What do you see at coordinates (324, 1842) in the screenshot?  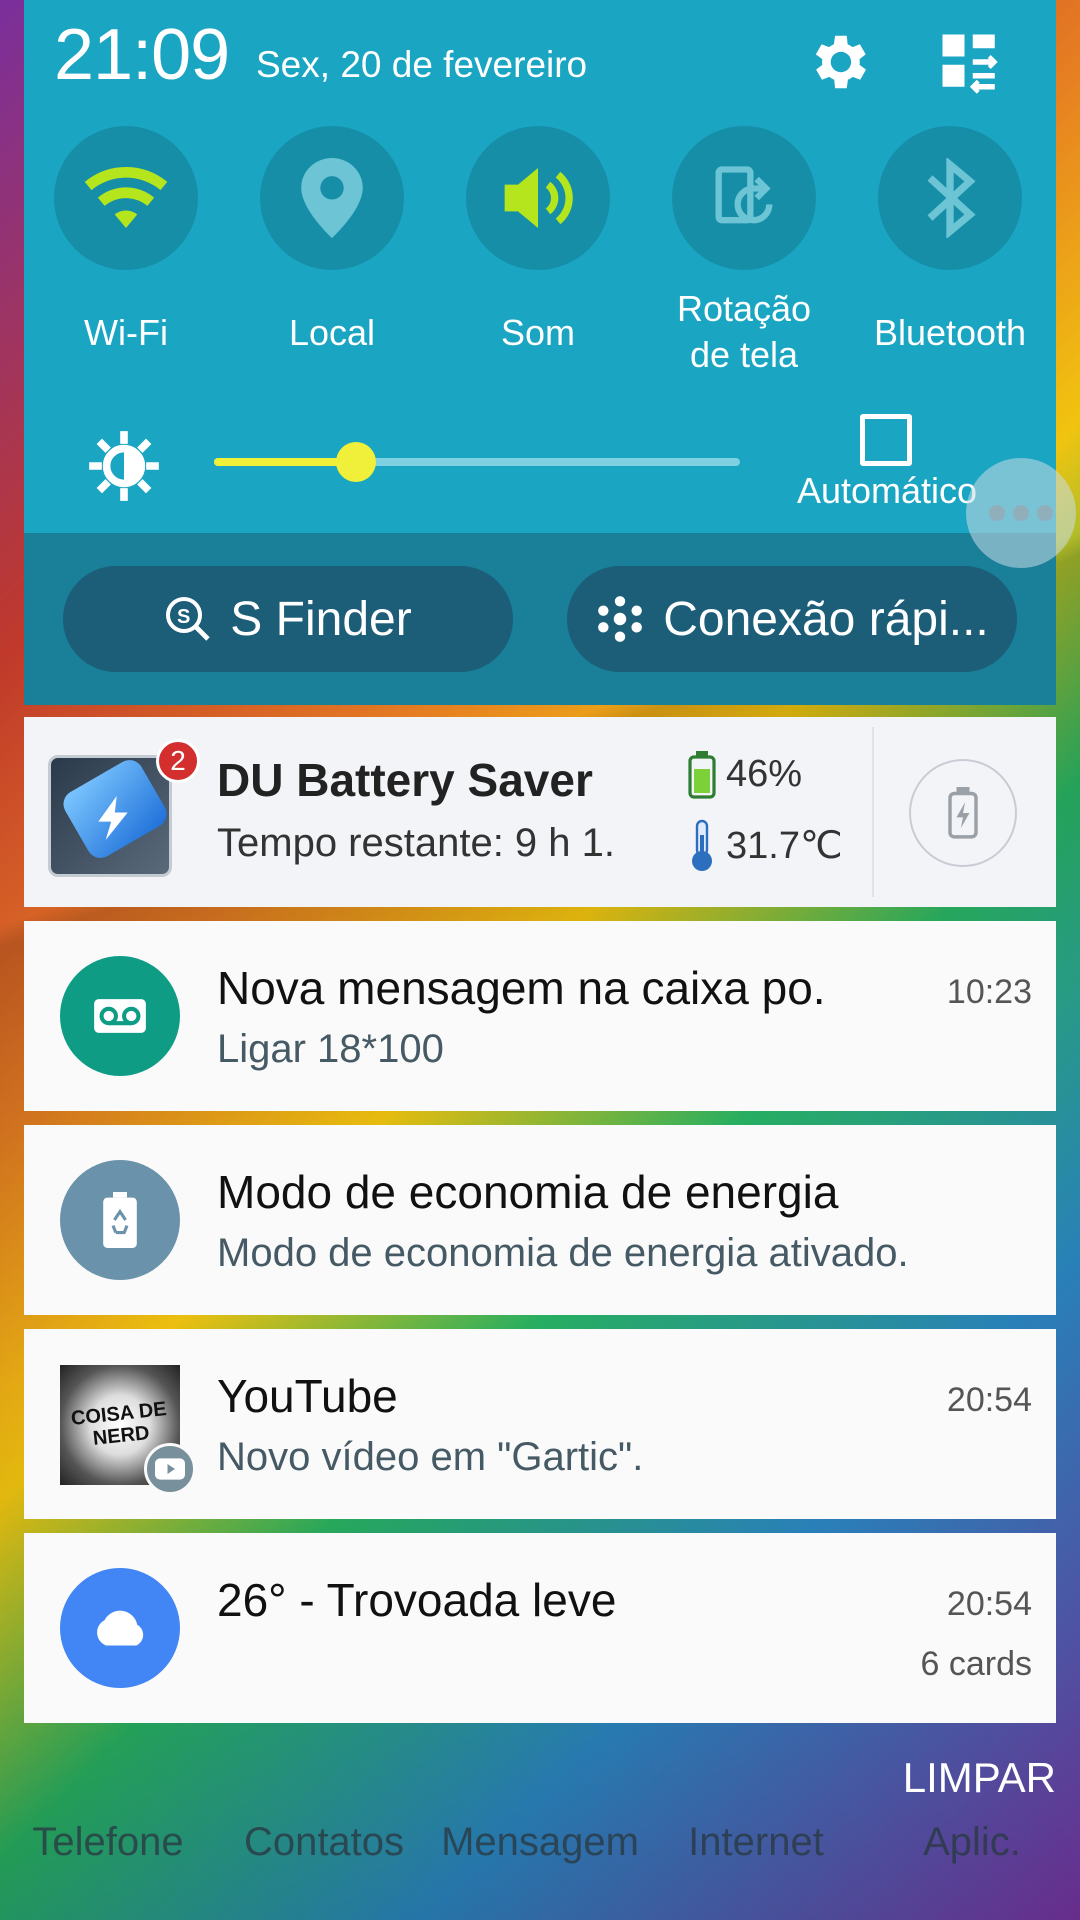 I see `dock-label-contacts: Contatos` at bounding box center [324, 1842].